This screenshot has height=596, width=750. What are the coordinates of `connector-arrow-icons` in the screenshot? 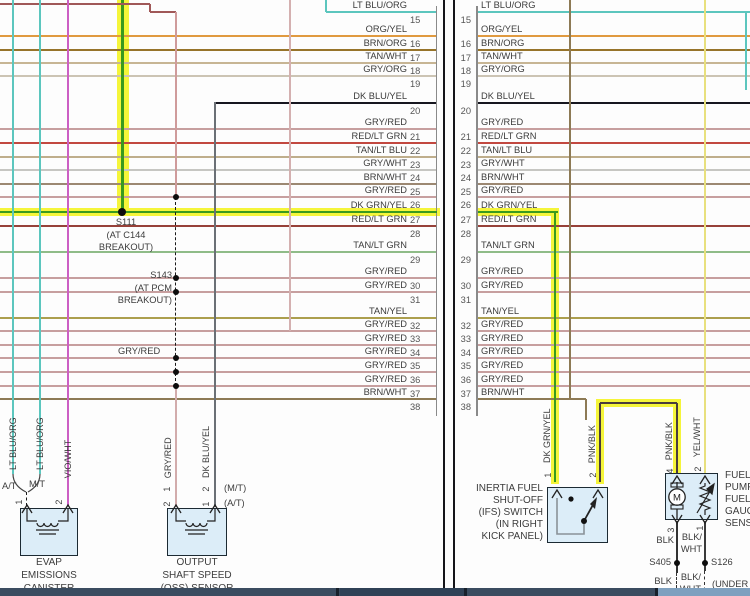 It's located at (366, 499).